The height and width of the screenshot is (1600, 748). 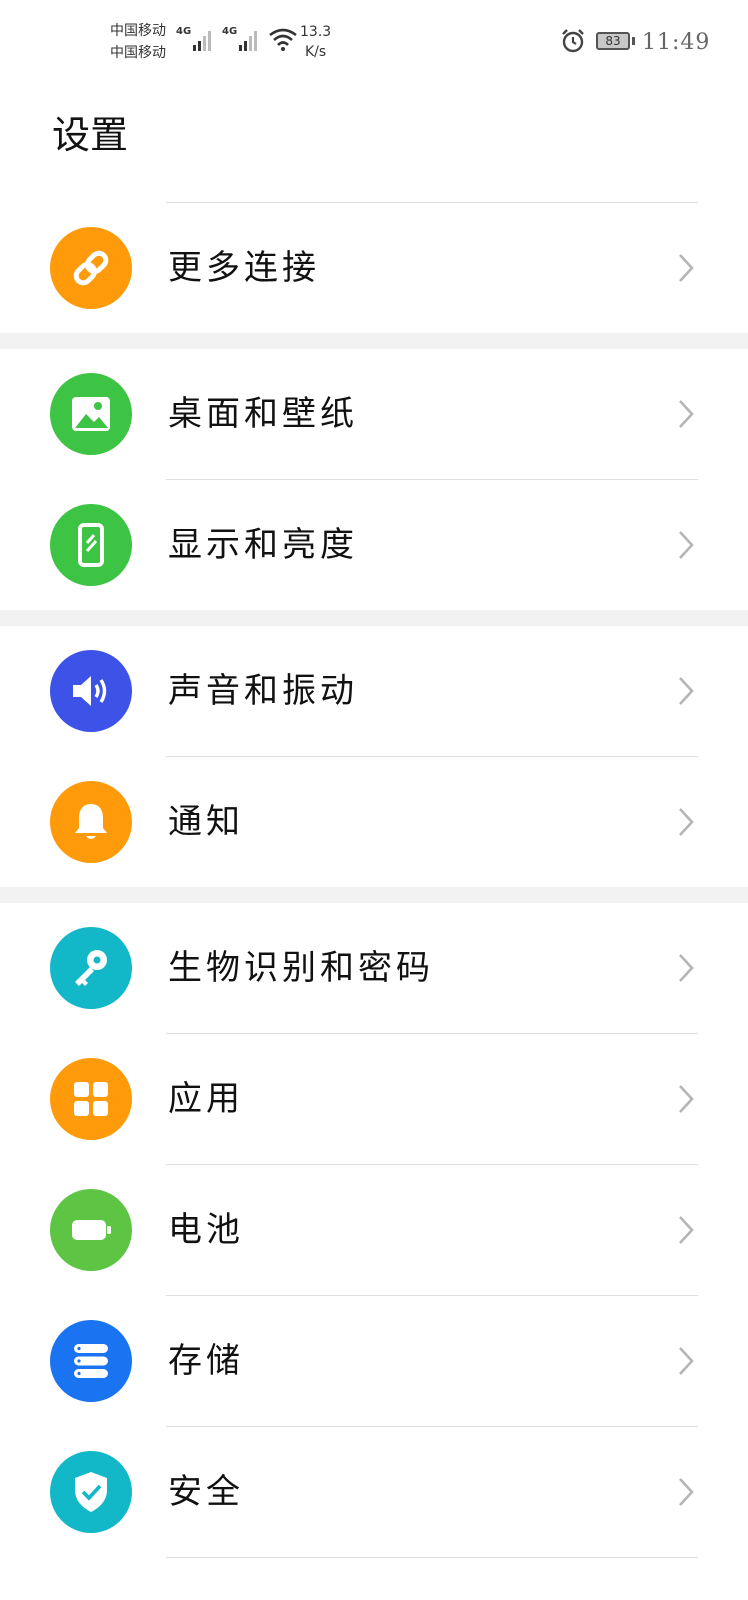 I want to click on speed-unit: K/s, so click(x=315, y=52).